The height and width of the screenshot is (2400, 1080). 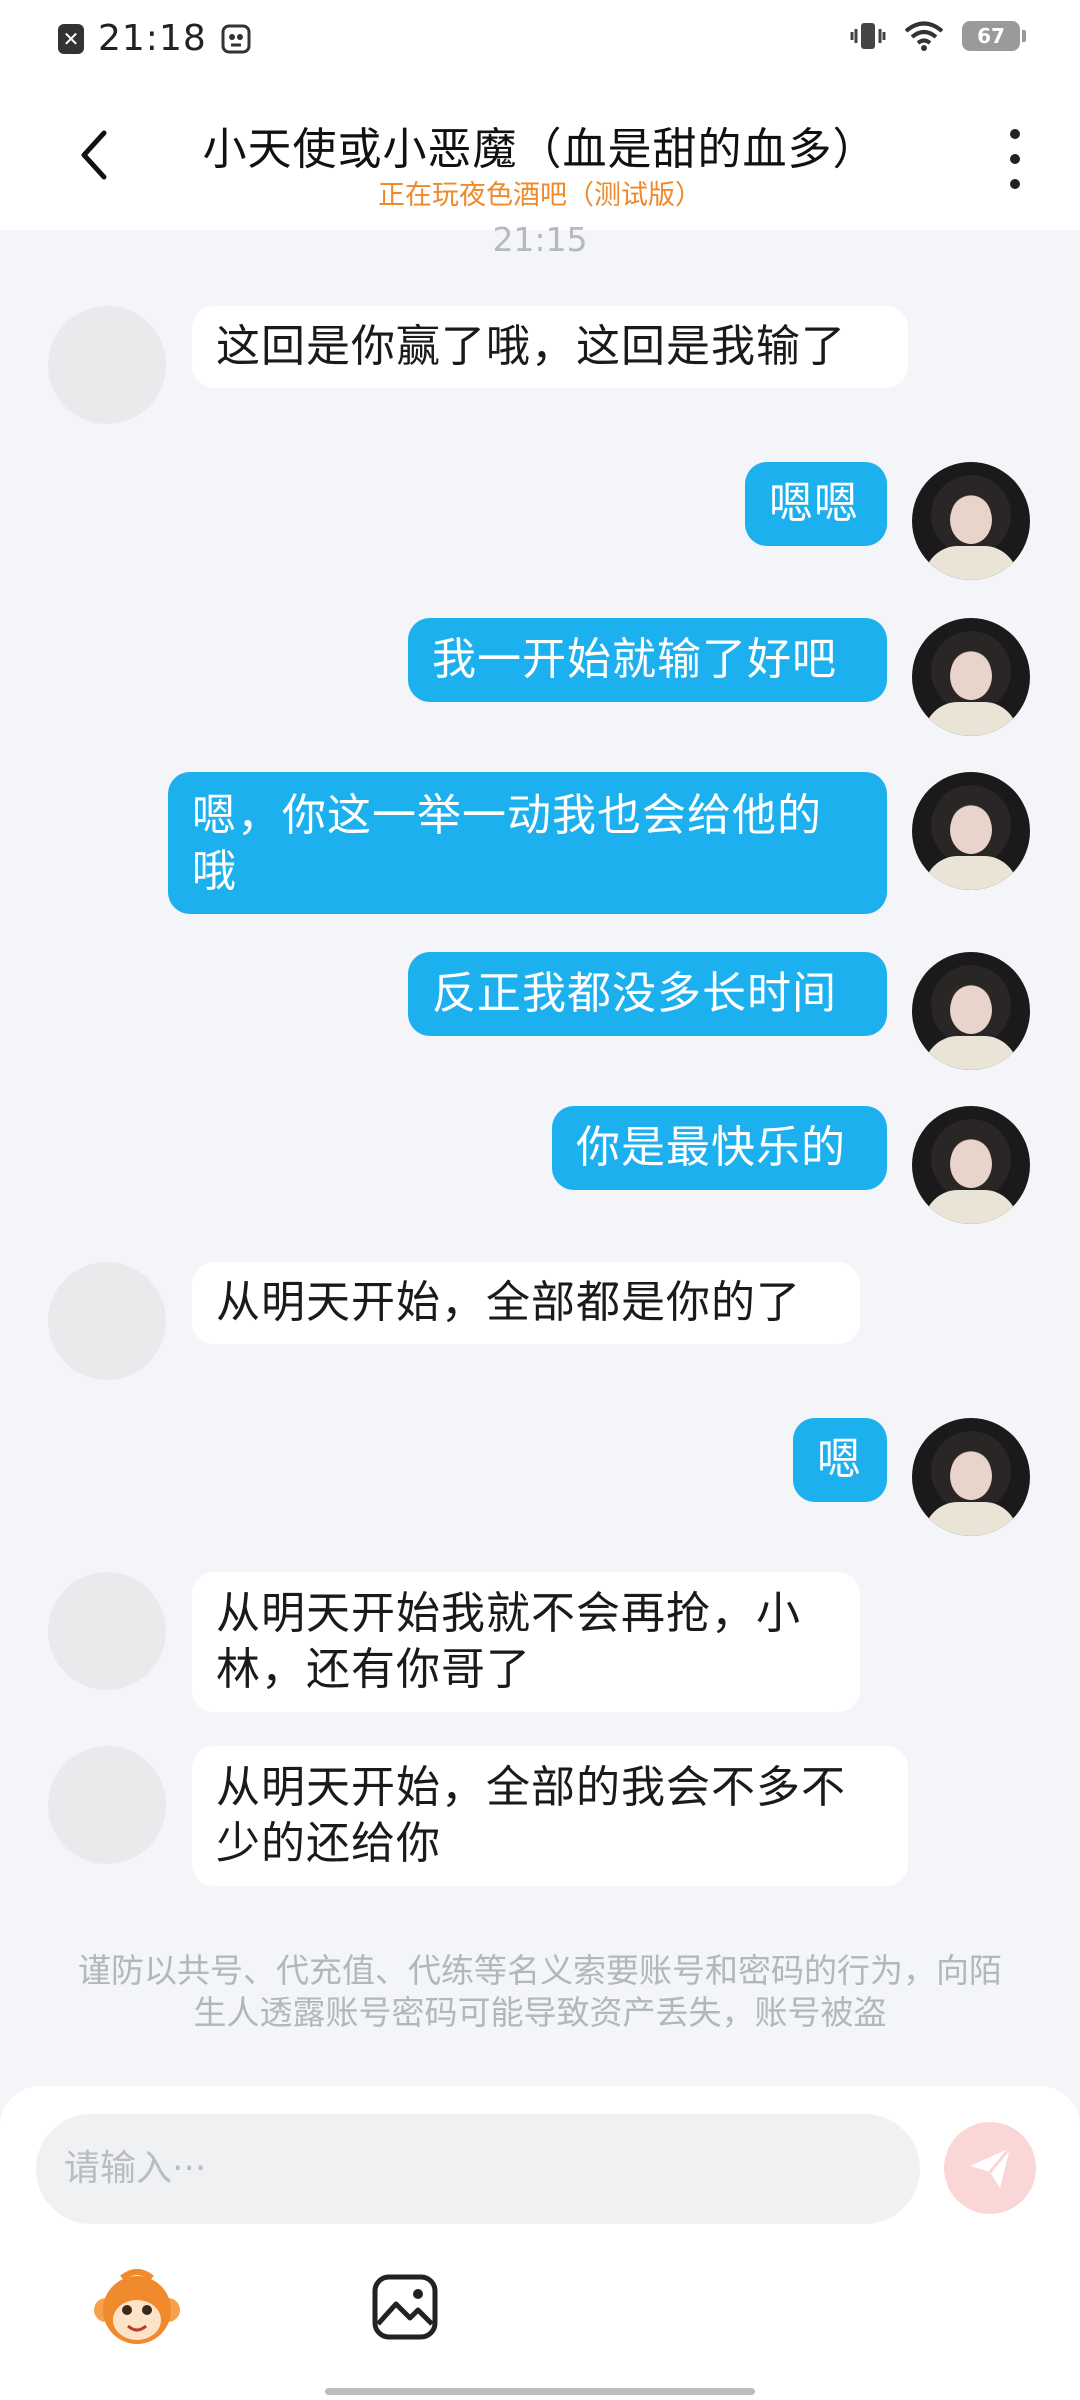 I want to click on more-options-button, so click(x=1015, y=159).